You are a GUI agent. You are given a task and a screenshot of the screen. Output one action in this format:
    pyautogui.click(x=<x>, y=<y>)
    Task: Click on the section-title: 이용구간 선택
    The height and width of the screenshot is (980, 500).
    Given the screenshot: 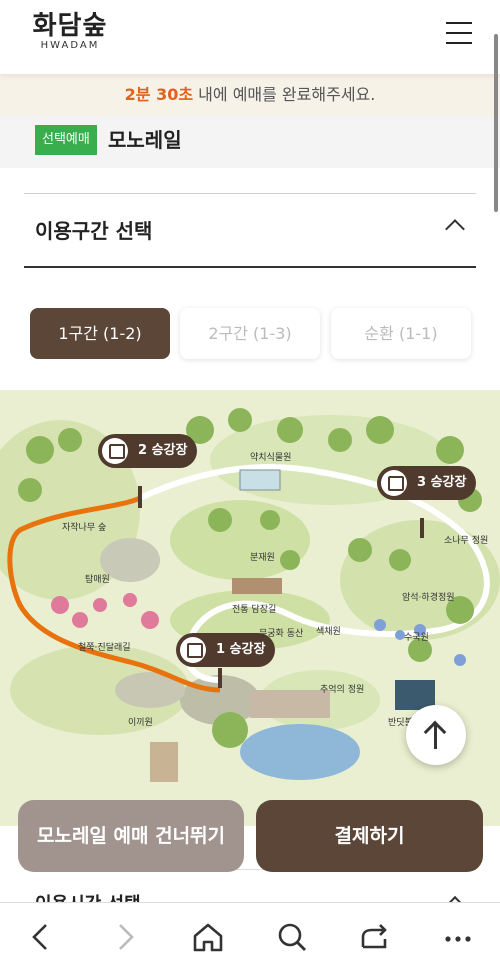 What is the action you would take?
    pyautogui.click(x=94, y=231)
    